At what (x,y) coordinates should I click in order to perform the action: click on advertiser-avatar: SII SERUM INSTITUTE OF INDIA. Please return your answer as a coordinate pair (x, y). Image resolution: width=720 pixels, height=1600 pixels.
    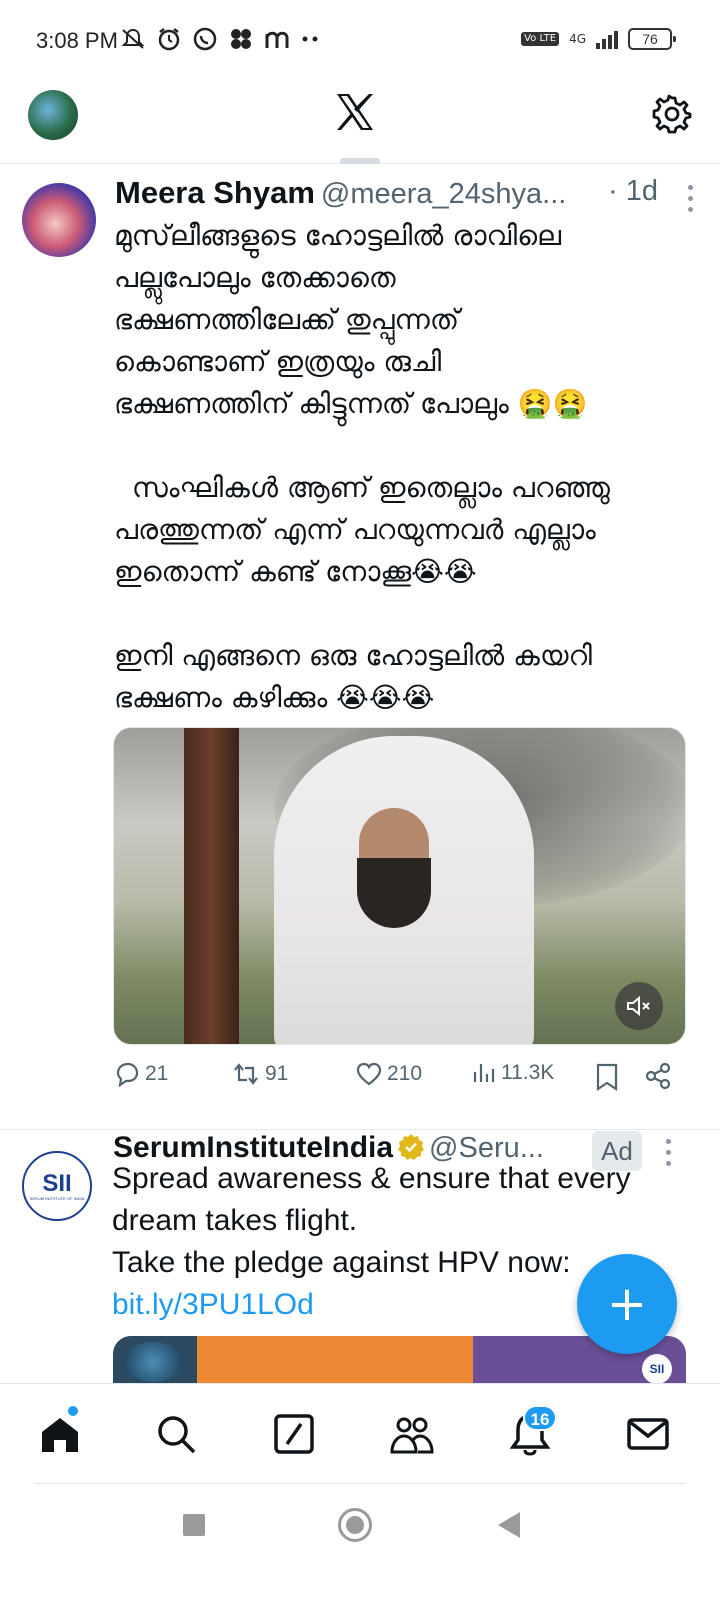
    Looking at the image, I should click on (57, 1186).